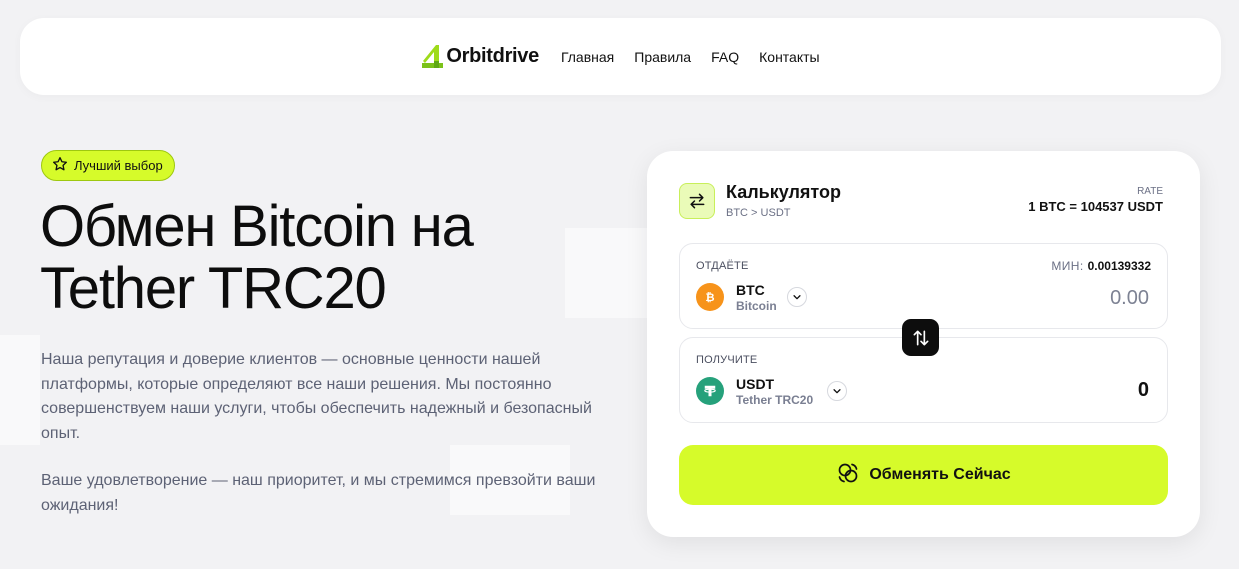 The width and height of the screenshot is (1239, 569). I want to click on title-line-1: Обмен Bitcoin на, so click(257, 226).